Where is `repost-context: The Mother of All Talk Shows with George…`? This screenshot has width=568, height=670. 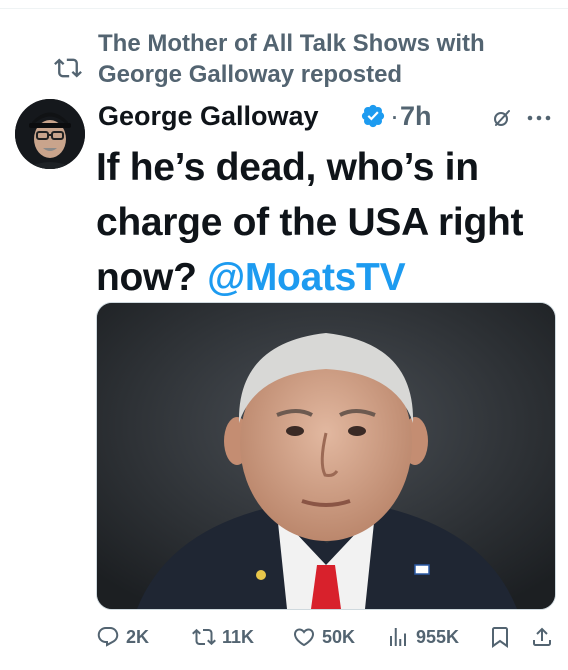
repost-context: The Mother of All Talk Shows with George… is located at coordinates (284, 60).